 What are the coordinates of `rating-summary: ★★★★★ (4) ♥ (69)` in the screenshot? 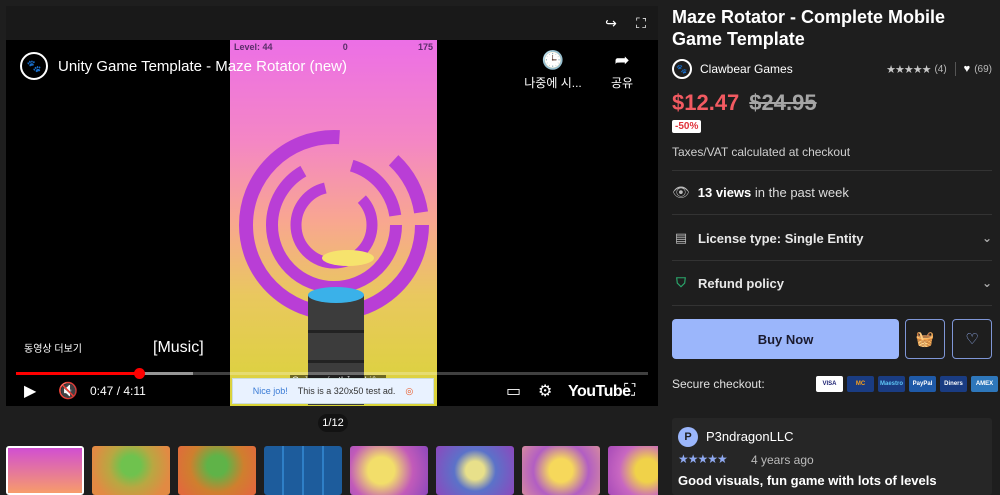 It's located at (939, 69).